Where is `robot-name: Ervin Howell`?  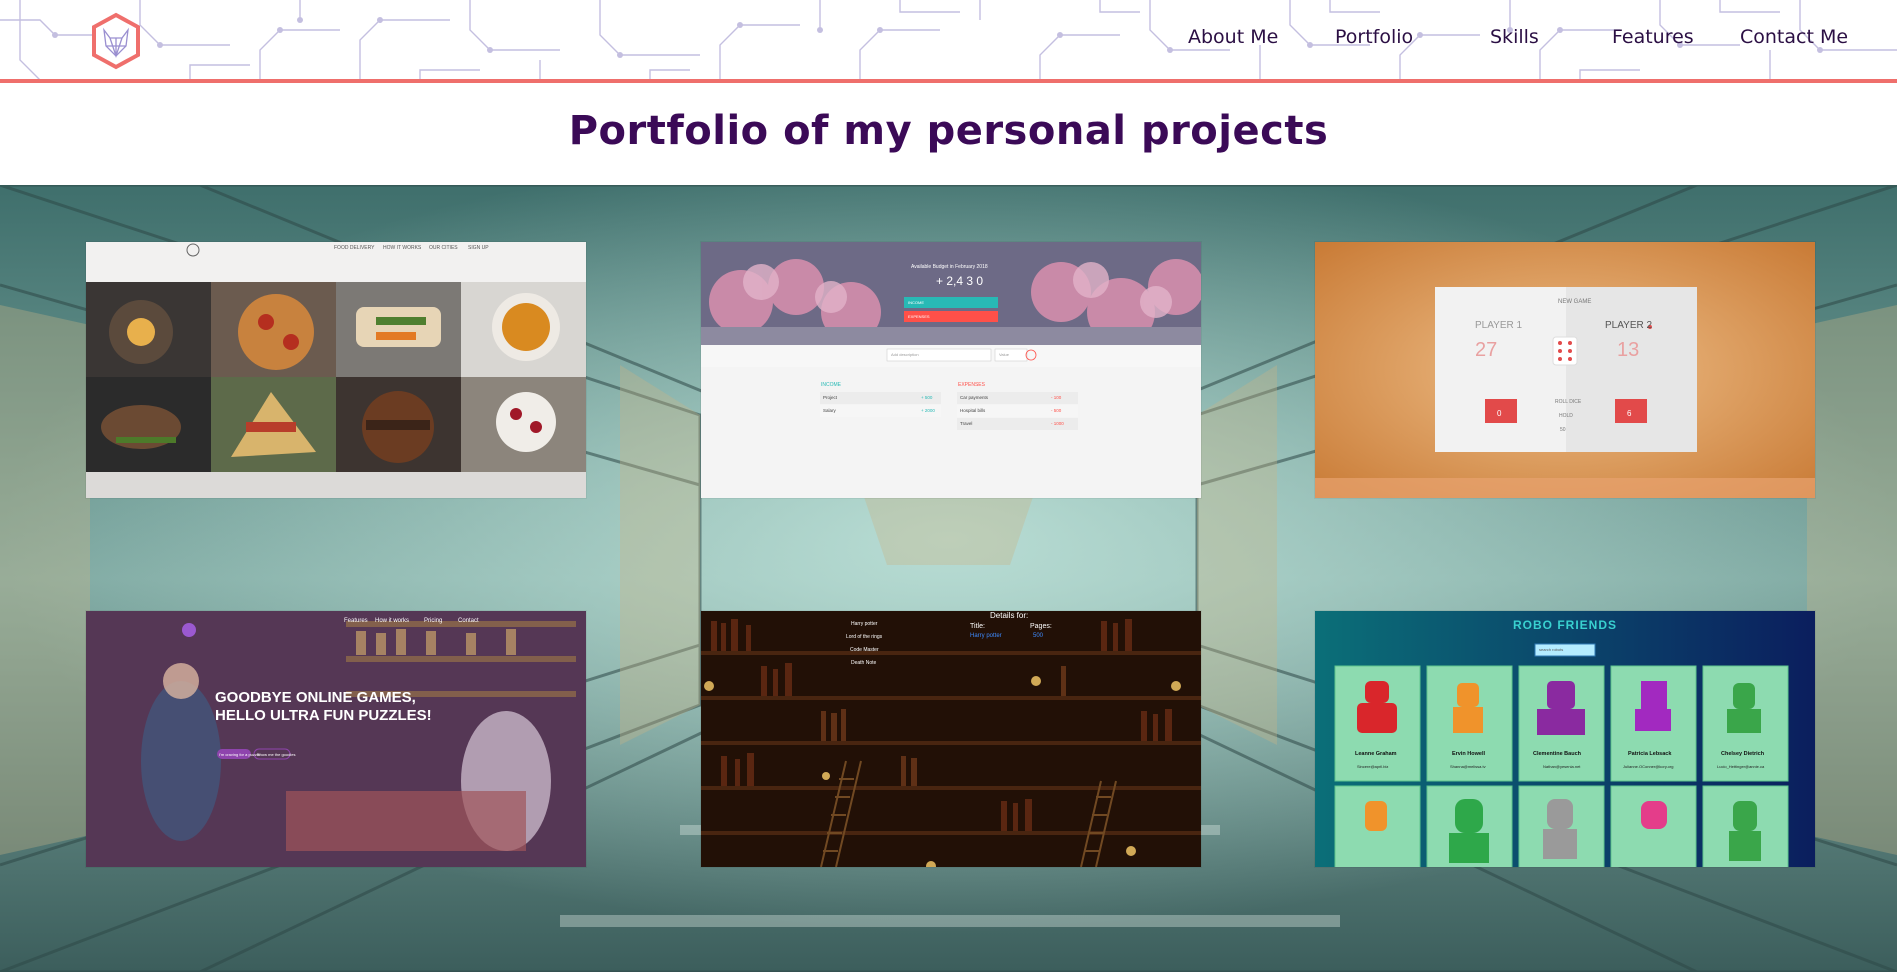 robot-name: Ervin Howell is located at coordinates (1469, 754).